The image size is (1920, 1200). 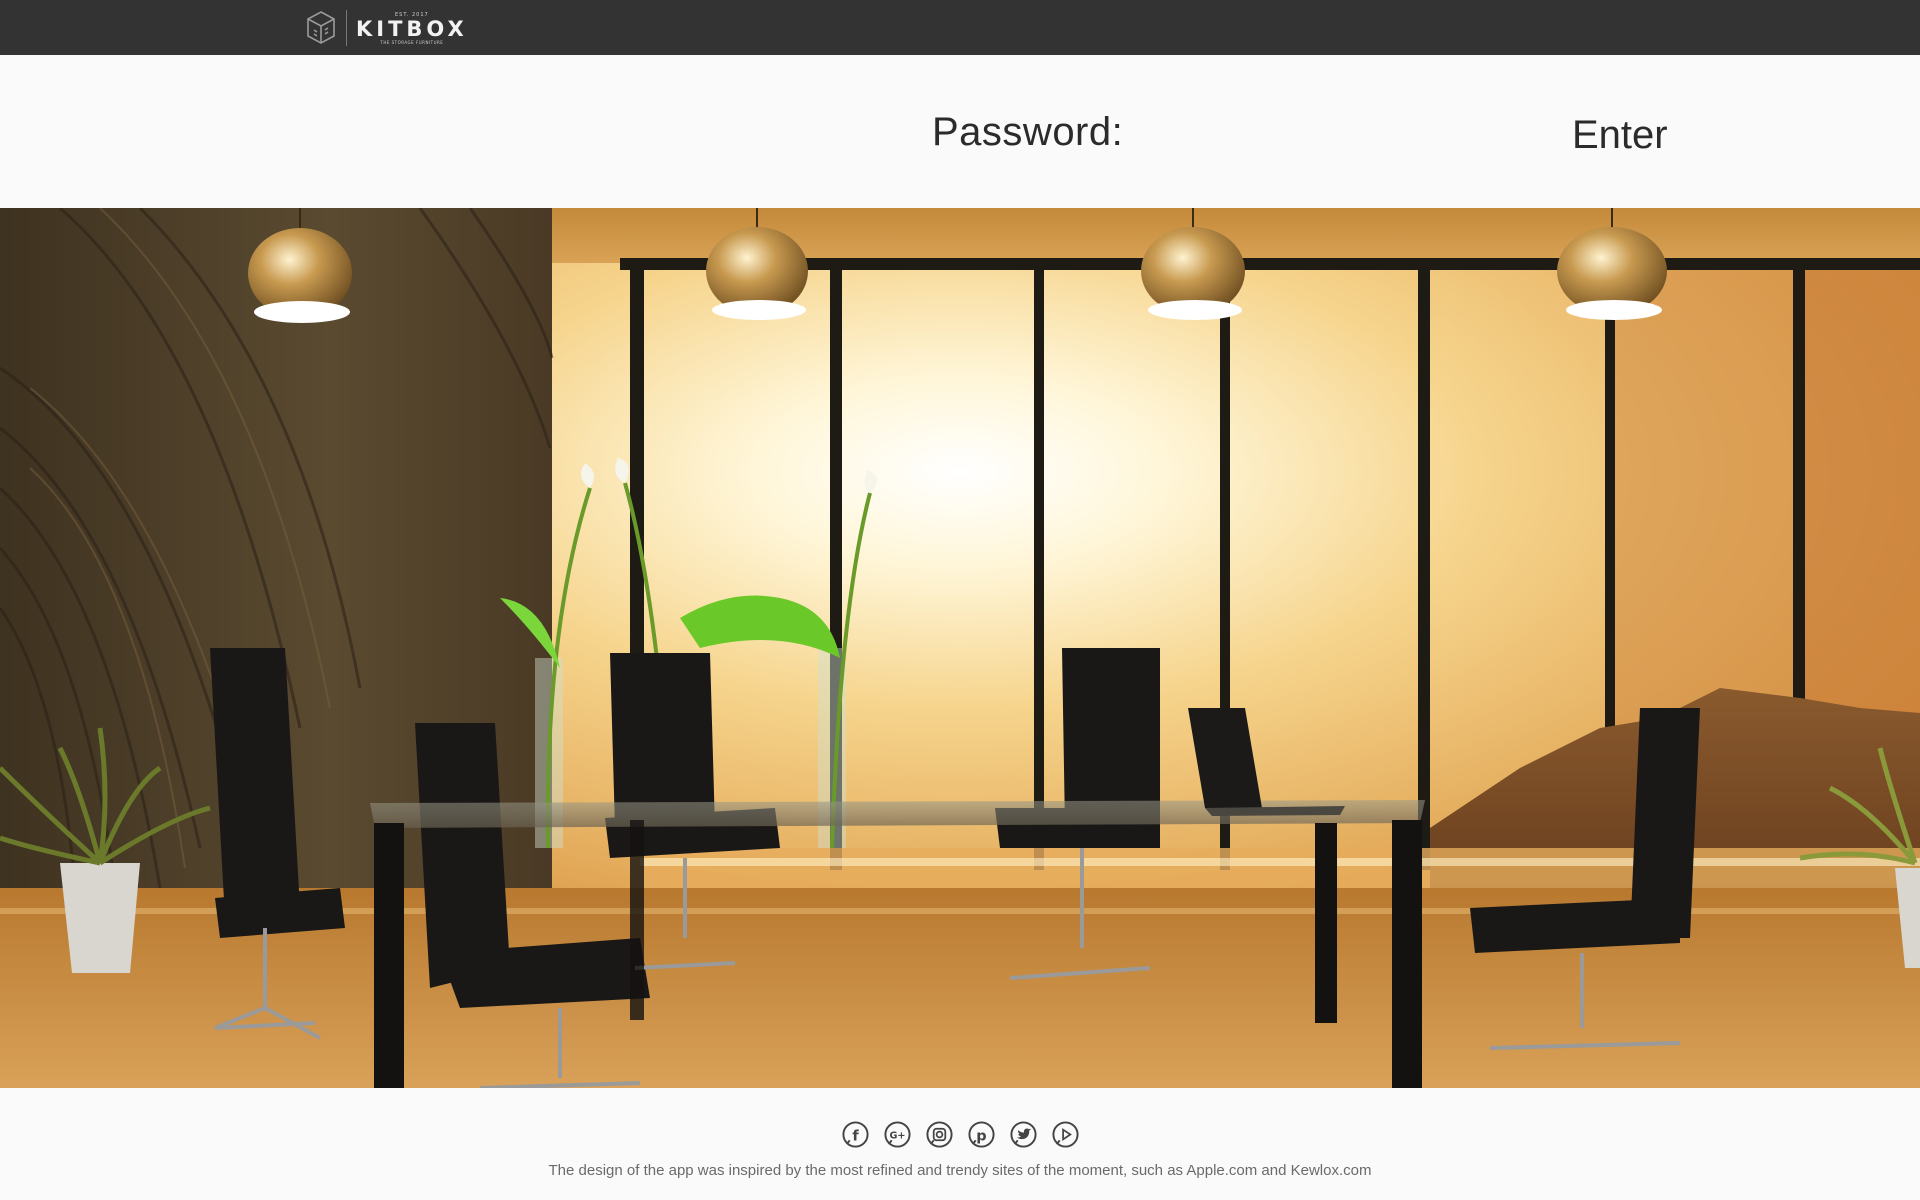 I want to click on enter-button: Enter, so click(x=1620, y=135).